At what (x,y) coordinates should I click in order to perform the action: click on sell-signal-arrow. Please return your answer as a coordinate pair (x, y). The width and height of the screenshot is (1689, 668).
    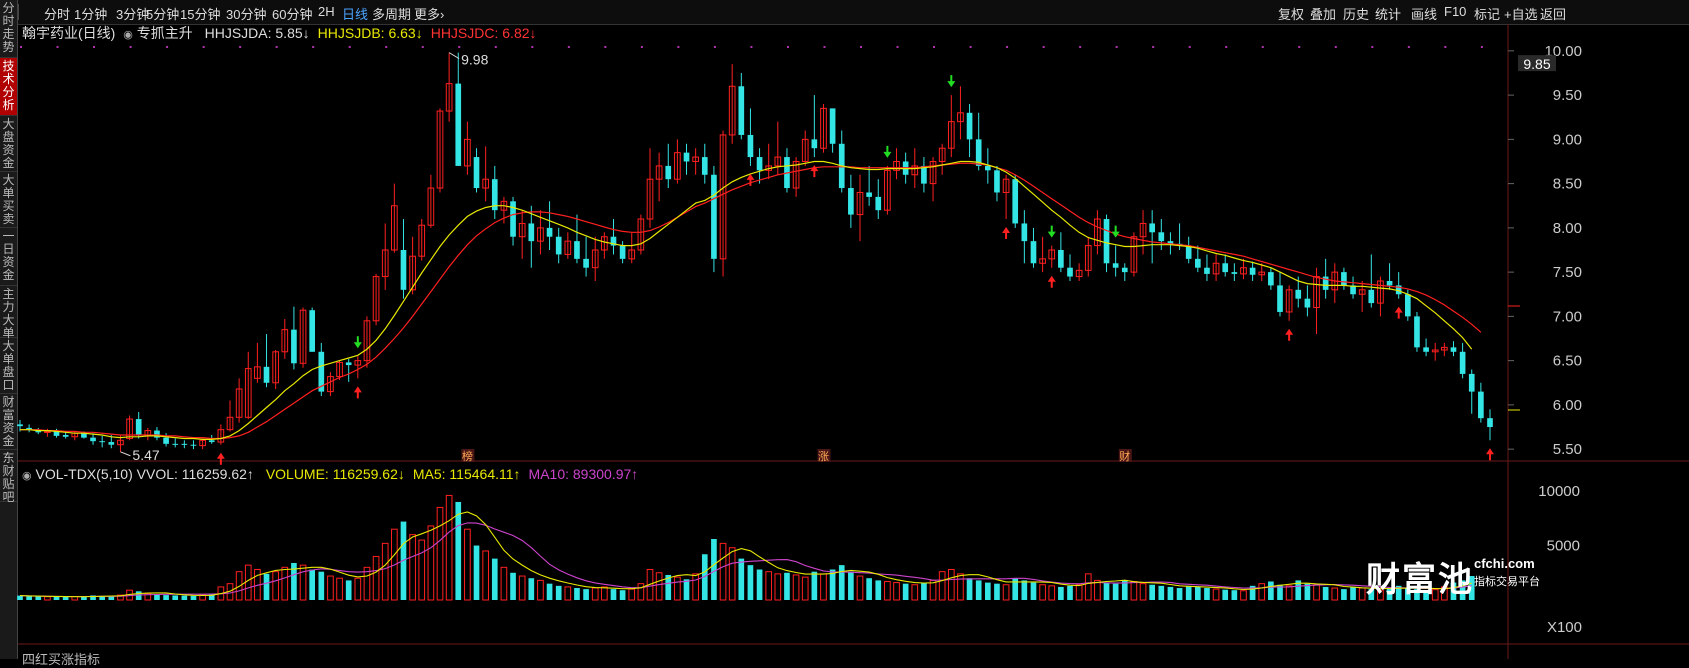
    Looking at the image, I should click on (1115, 231).